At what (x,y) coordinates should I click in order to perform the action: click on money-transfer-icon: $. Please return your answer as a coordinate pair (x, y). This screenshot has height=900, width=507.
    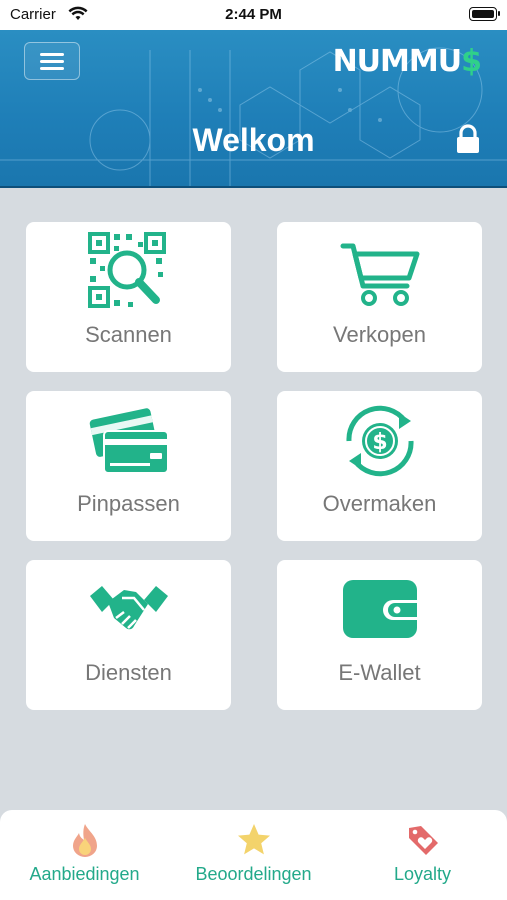
    Looking at the image, I should click on (379, 441).